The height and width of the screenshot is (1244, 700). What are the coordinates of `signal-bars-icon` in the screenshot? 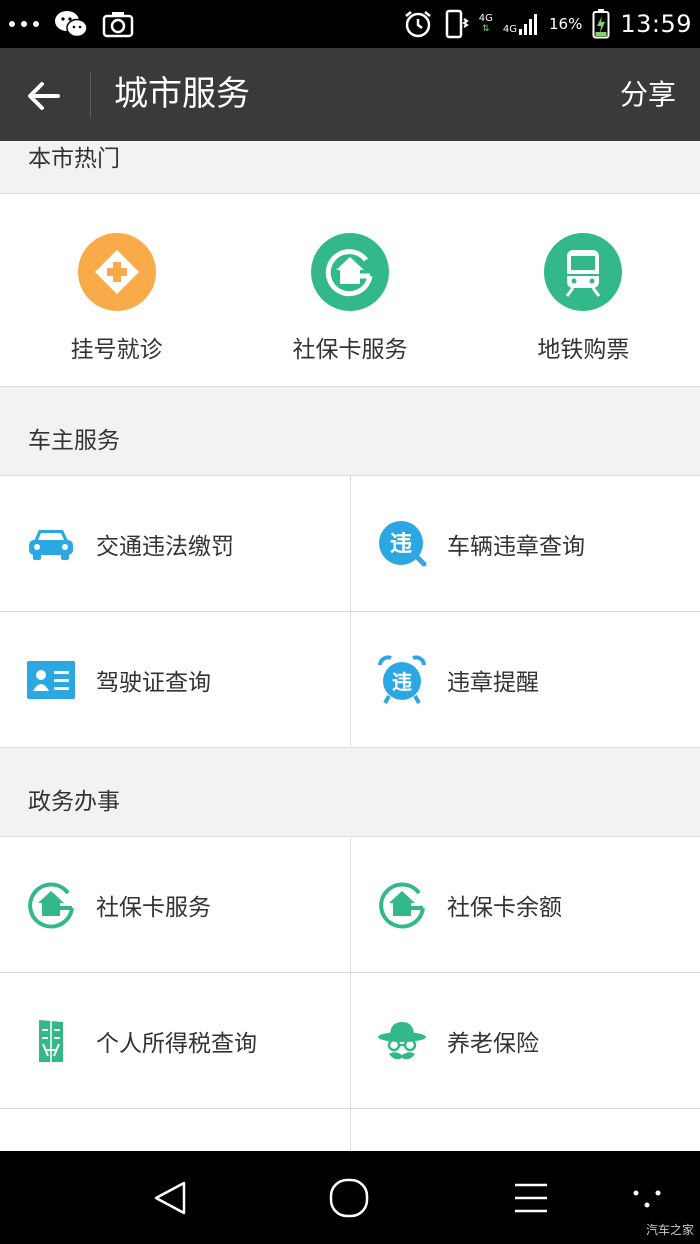 It's located at (527, 24).